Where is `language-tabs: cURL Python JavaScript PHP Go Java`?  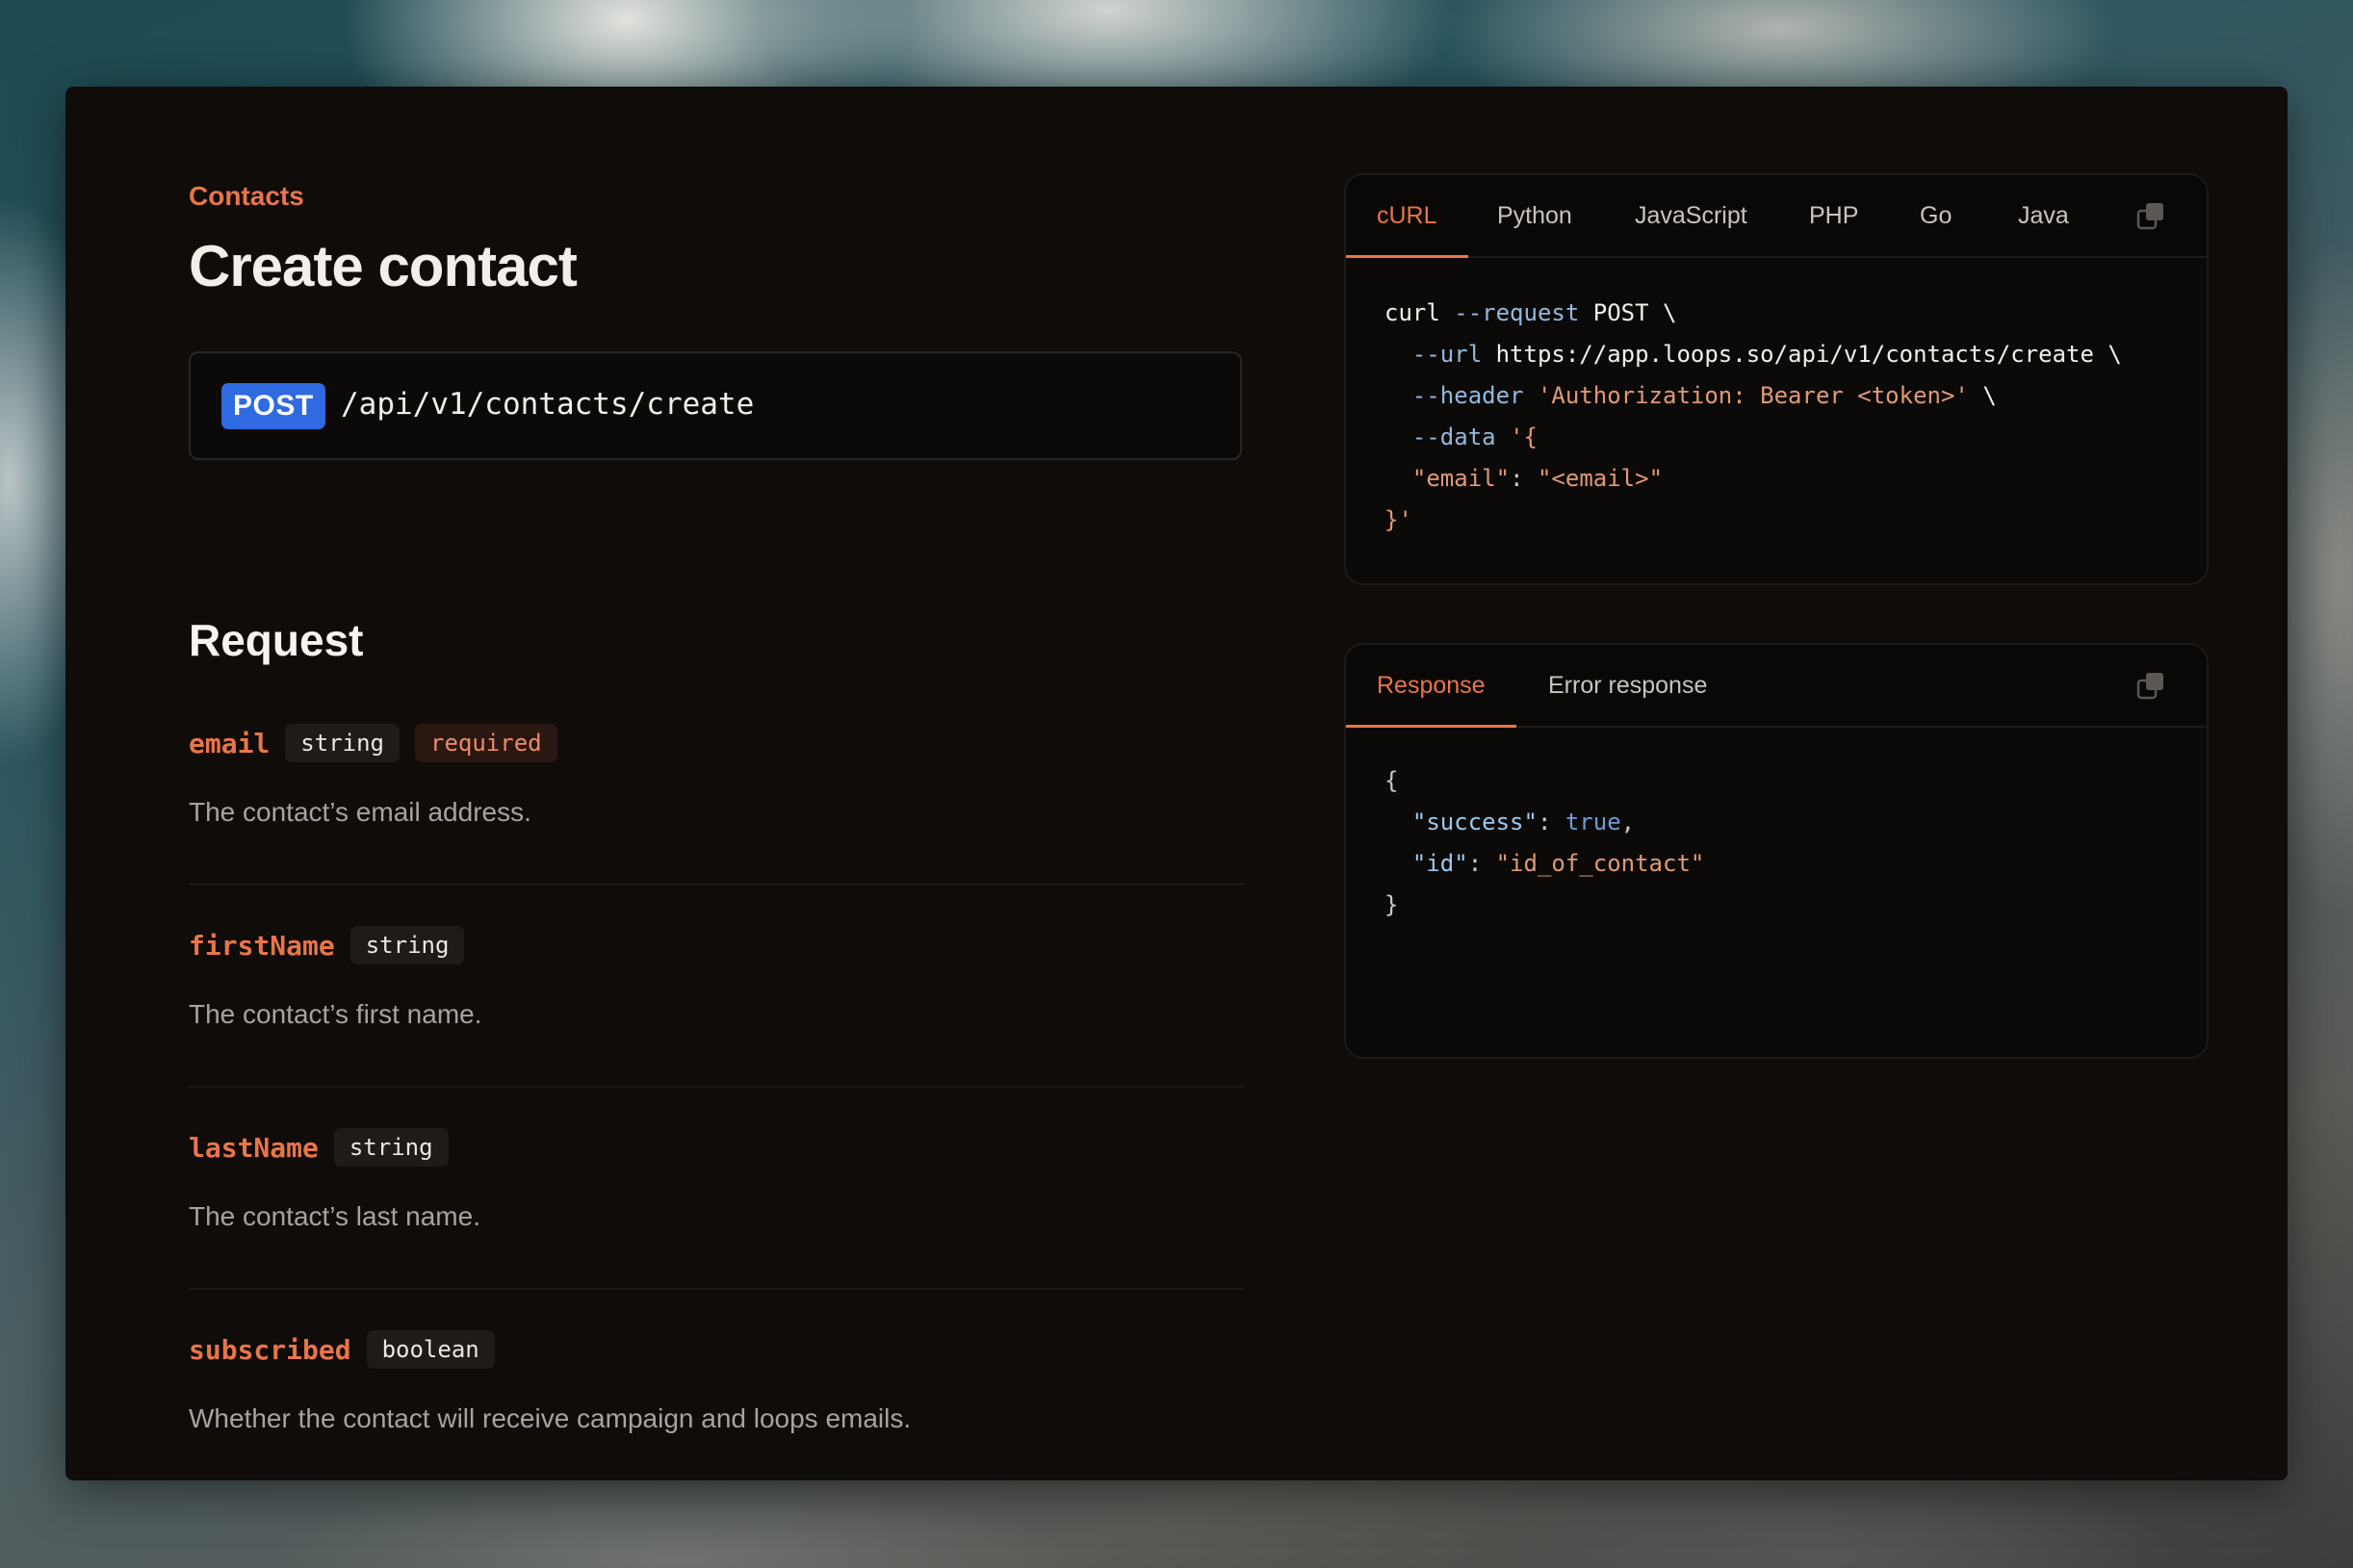 language-tabs: cURL Python JavaScript PHP Go Java is located at coordinates (1776, 216).